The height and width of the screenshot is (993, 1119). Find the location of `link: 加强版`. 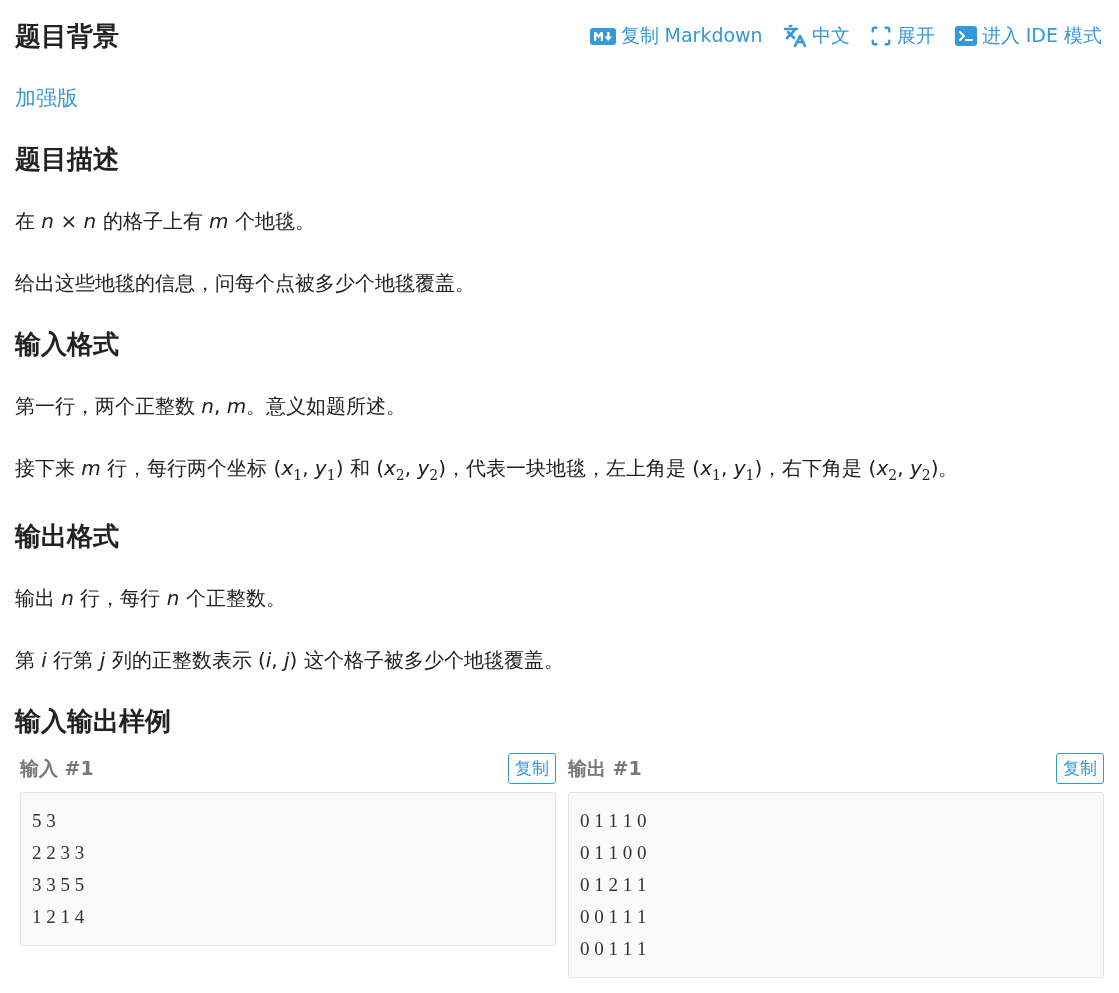

link: 加强版 is located at coordinates (46, 98).